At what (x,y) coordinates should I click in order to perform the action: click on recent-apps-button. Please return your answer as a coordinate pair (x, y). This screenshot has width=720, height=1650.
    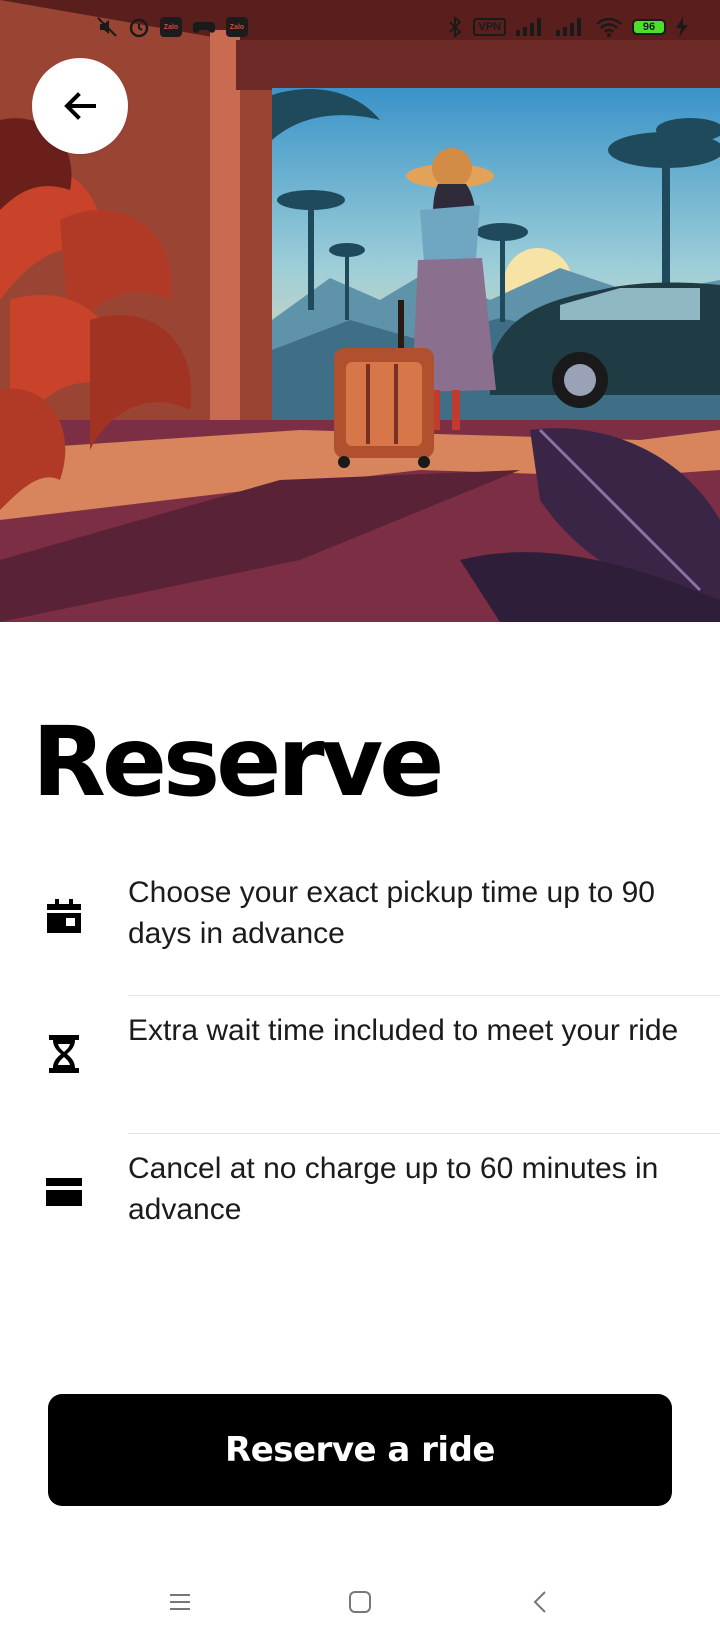
    Looking at the image, I should click on (180, 1602).